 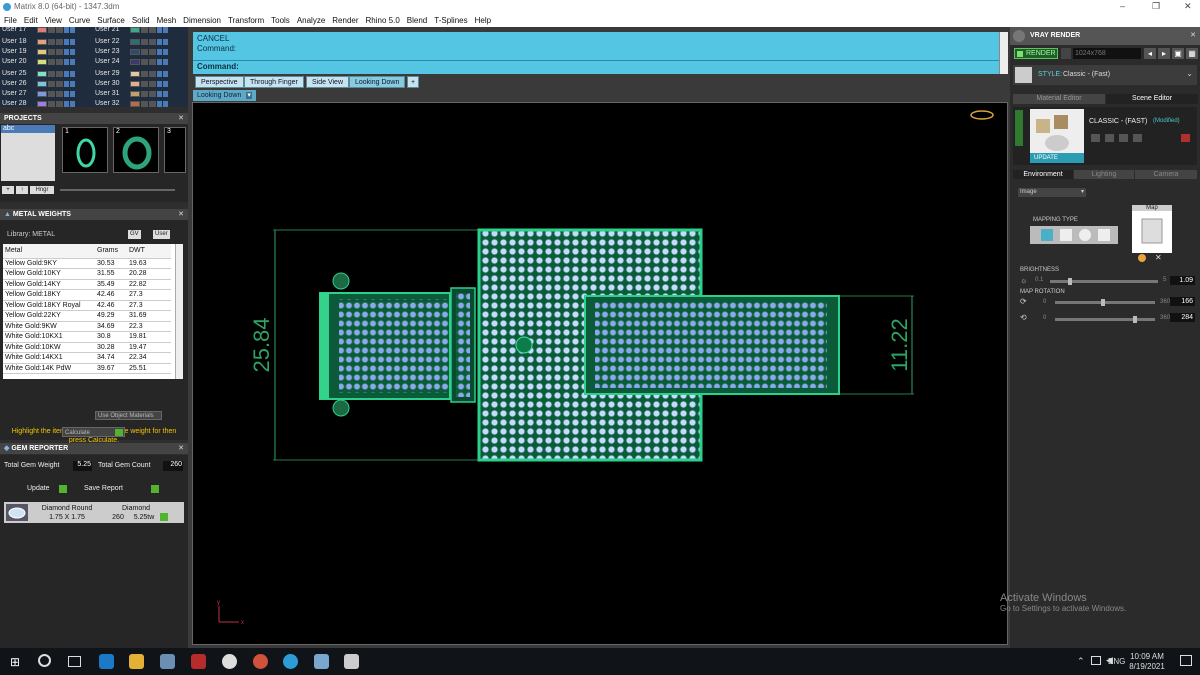 What do you see at coordinates (103, 488) in the screenshot?
I see `save-report-button: Save Report` at bounding box center [103, 488].